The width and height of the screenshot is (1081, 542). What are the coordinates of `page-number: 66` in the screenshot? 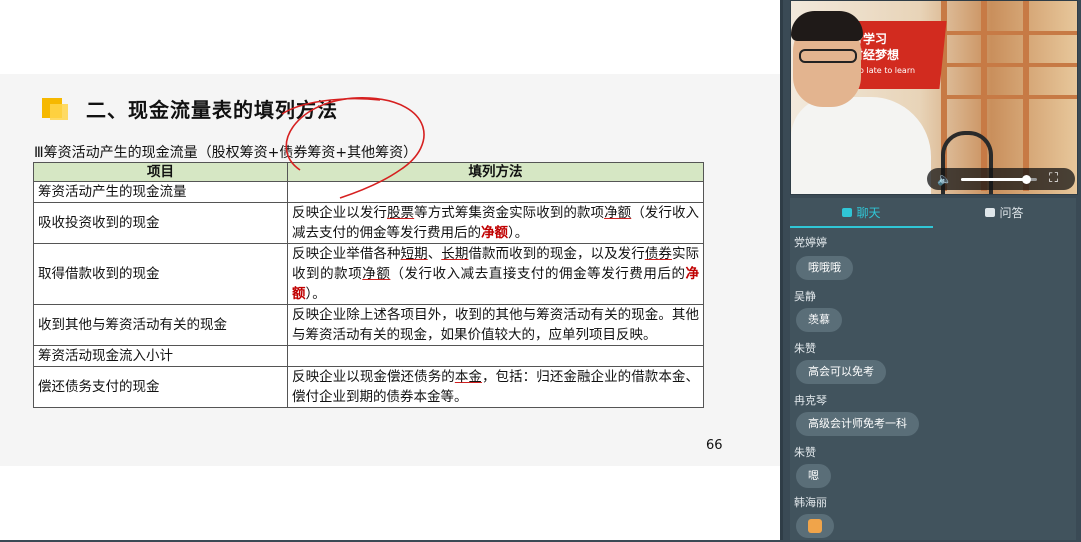 It's located at (714, 445).